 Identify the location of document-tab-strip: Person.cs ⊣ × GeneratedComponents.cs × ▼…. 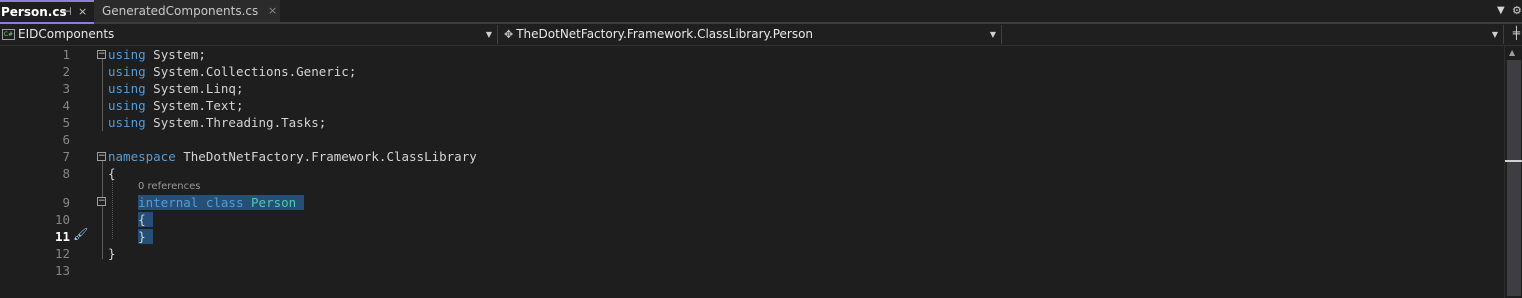
(761, 12).